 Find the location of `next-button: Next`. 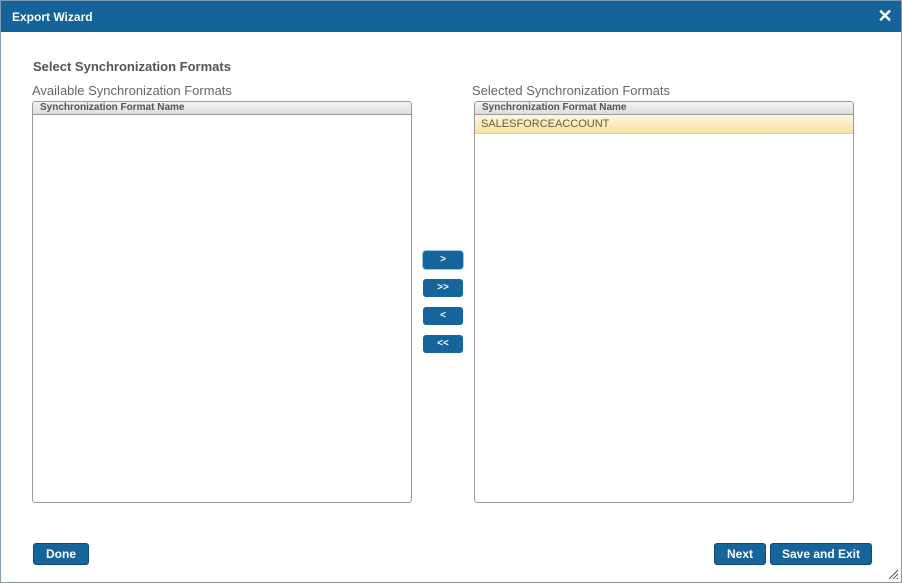

next-button: Next is located at coordinates (740, 554).